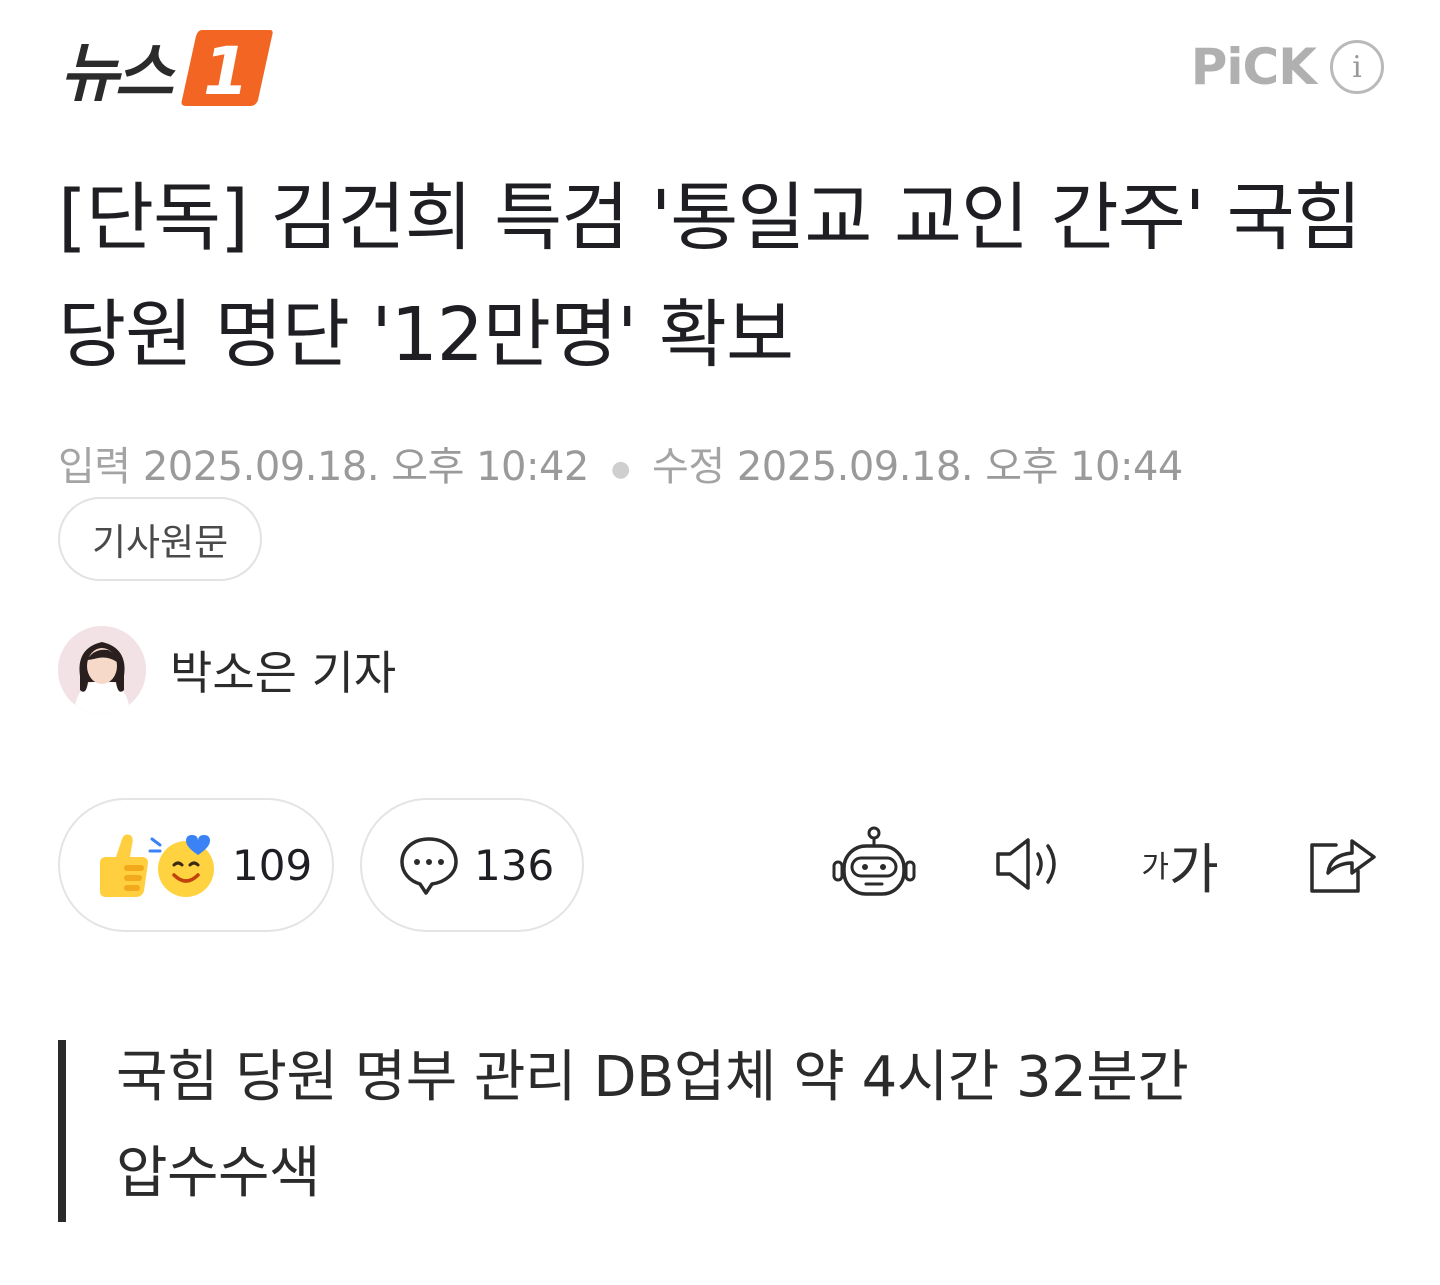  Describe the element at coordinates (652, 1125) in the screenshot. I see `article-subtitle: 국힘 당원 명부 관리 DB업체 약 4시간 32분간 압수수색` at that location.